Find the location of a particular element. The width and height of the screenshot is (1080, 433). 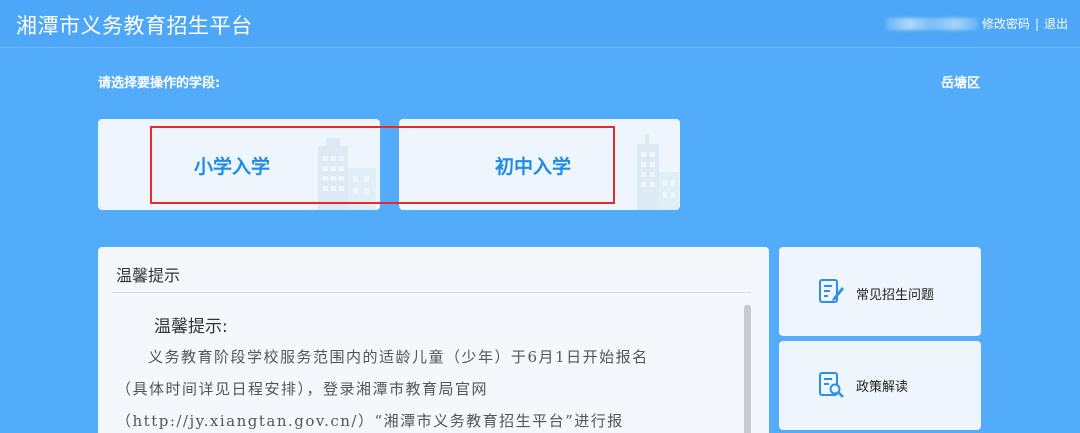

district-label: 岳塘区 is located at coordinates (960, 81).